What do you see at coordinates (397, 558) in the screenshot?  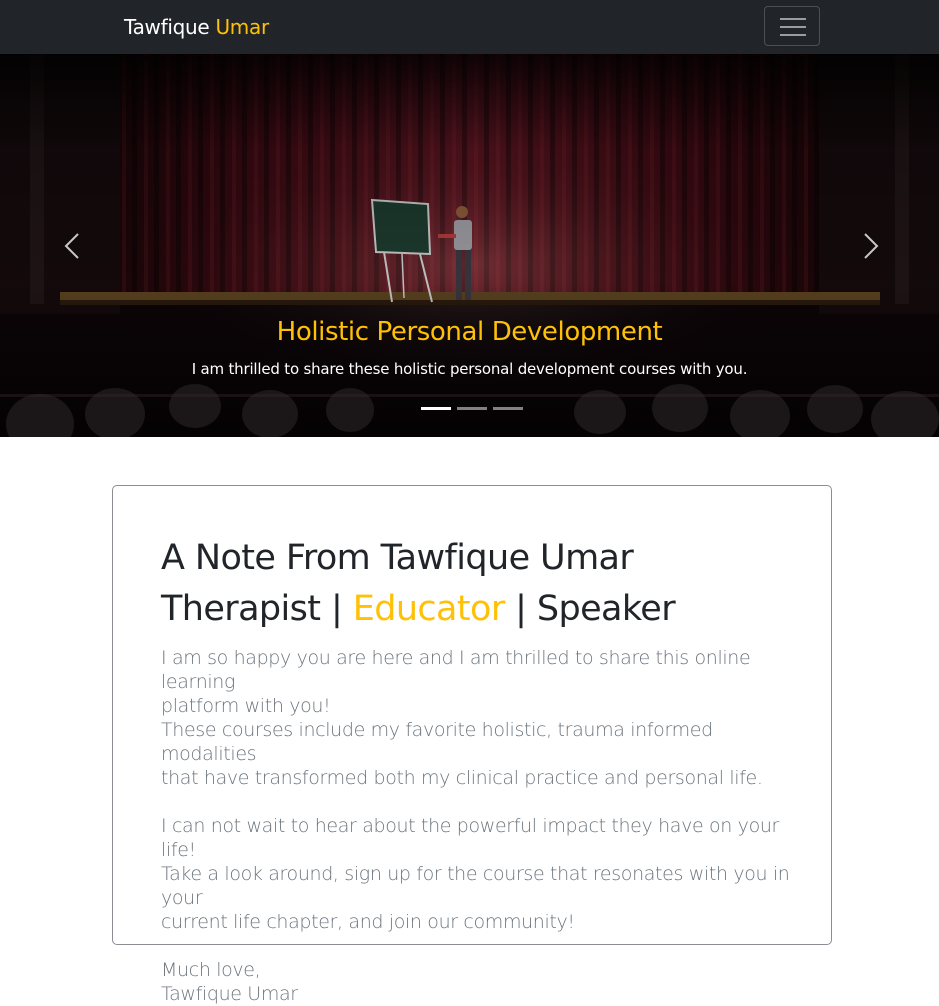 I see `note-heading: A Note From Tawfique Umar` at bounding box center [397, 558].